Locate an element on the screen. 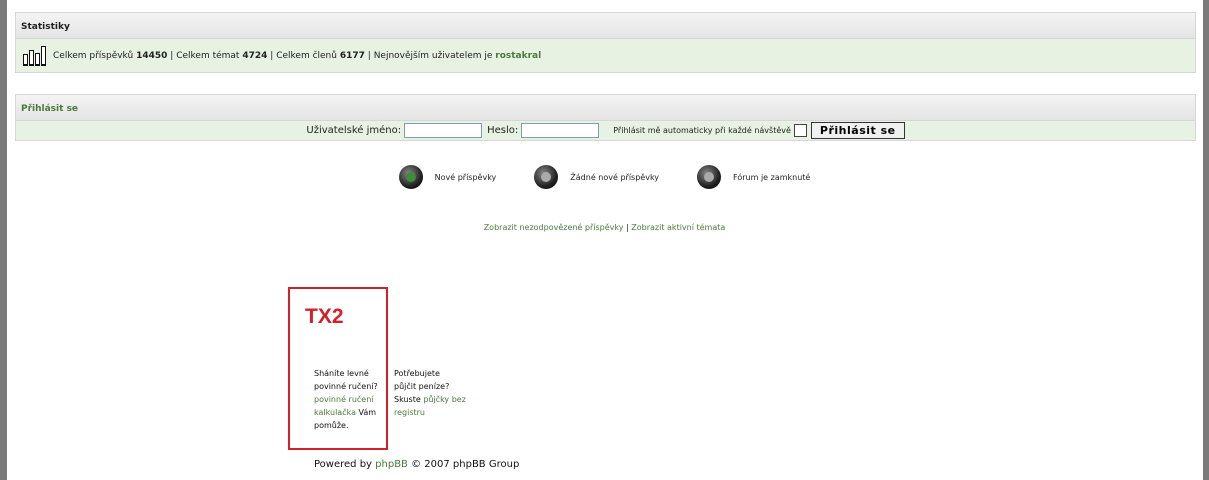  locked-forum-icon is located at coordinates (709, 177).